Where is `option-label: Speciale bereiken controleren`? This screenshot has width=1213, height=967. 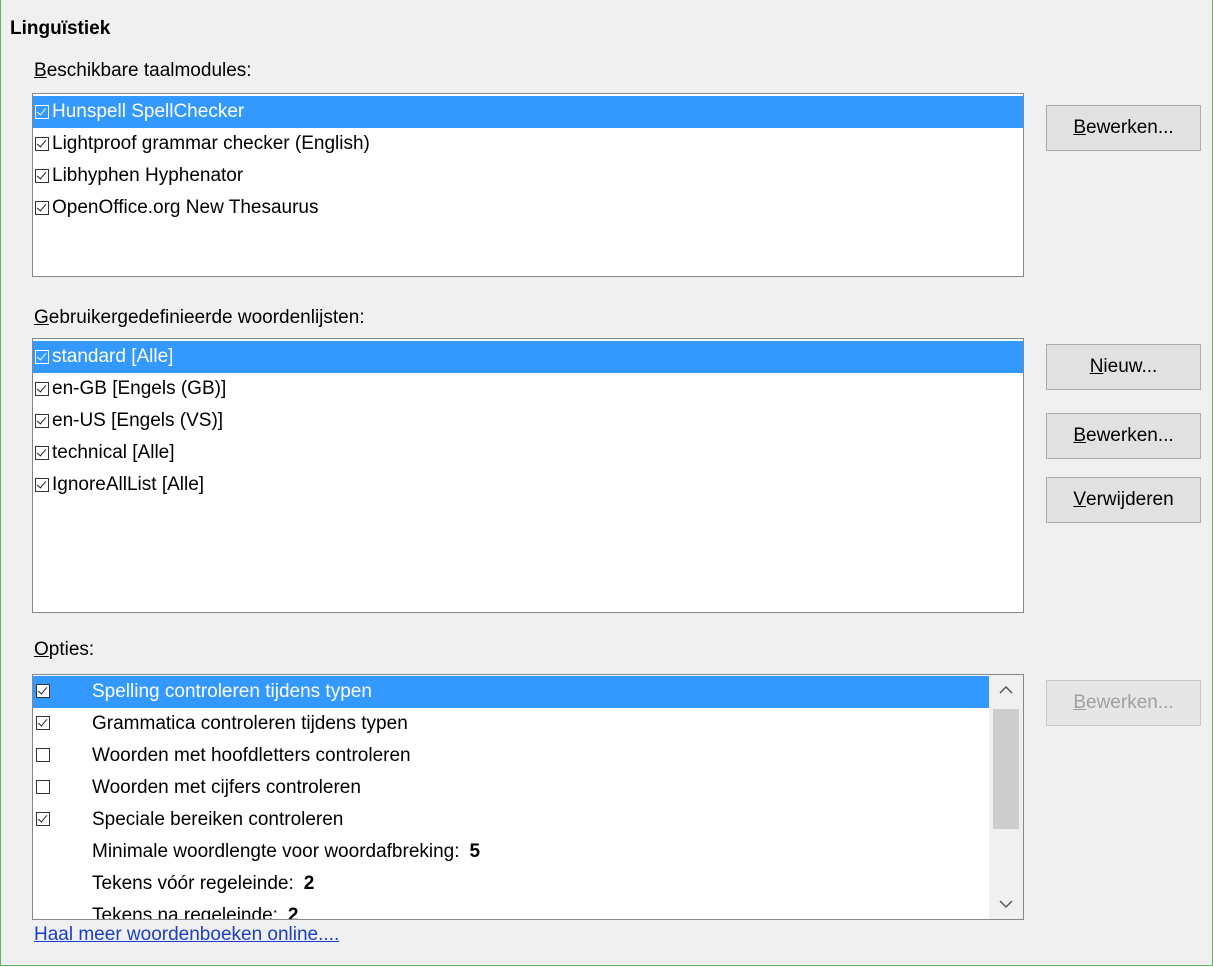
option-label: Speciale bereiken controleren is located at coordinates (218, 819).